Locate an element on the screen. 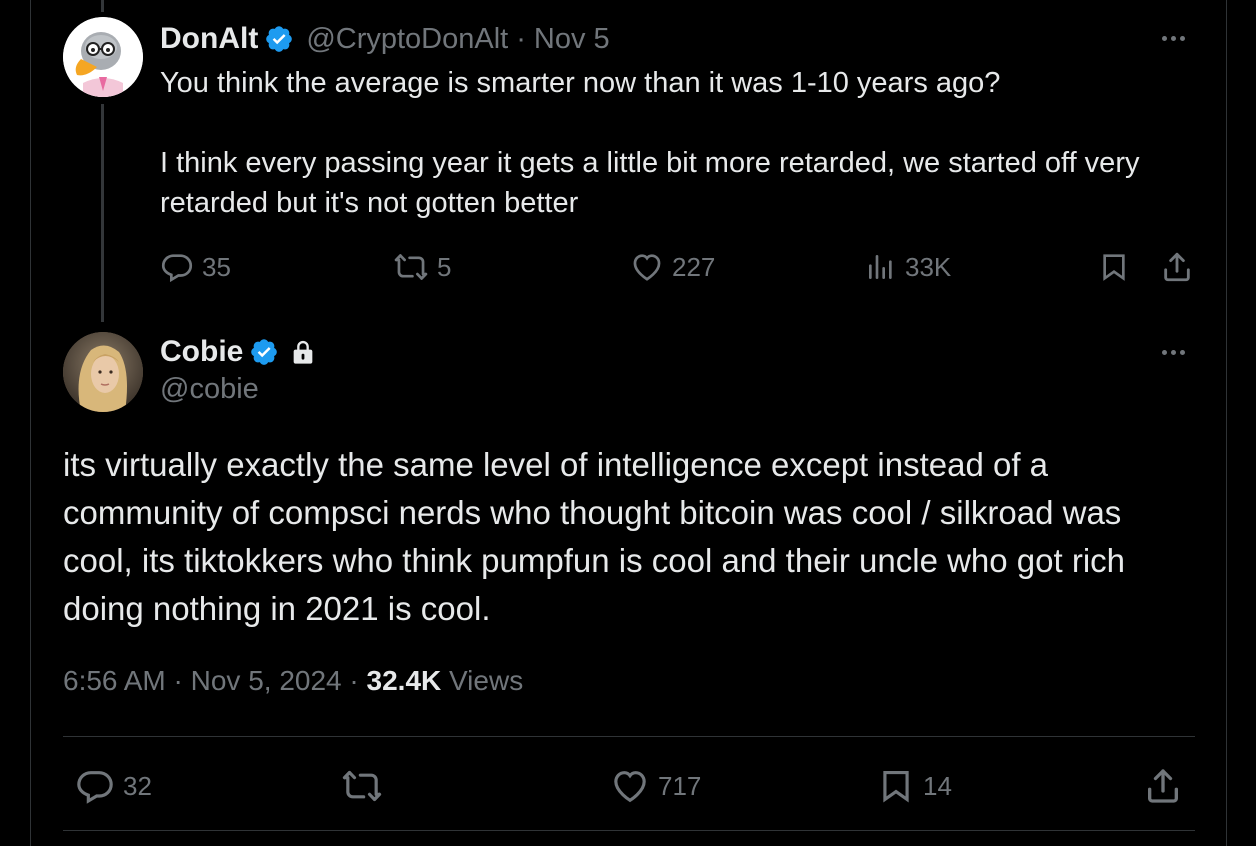  like-button: 717 is located at coordinates (655, 786).